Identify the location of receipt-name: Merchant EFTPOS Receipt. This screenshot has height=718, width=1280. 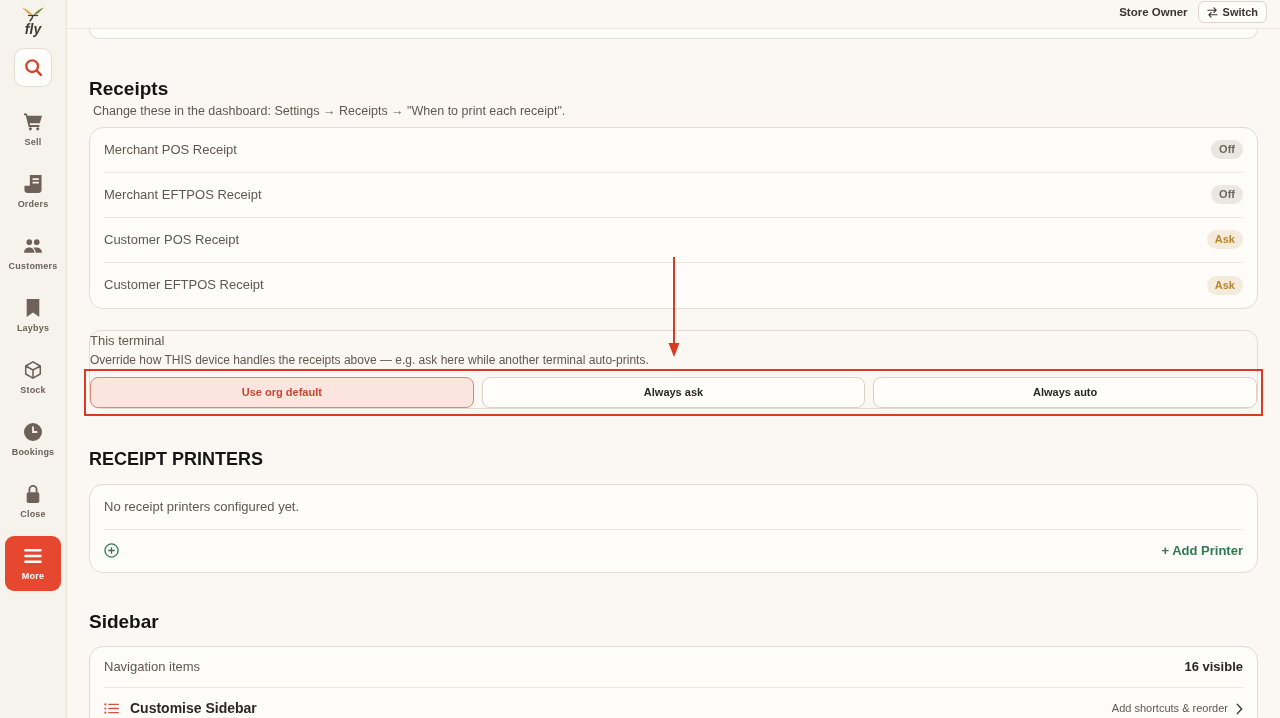
(183, 194).